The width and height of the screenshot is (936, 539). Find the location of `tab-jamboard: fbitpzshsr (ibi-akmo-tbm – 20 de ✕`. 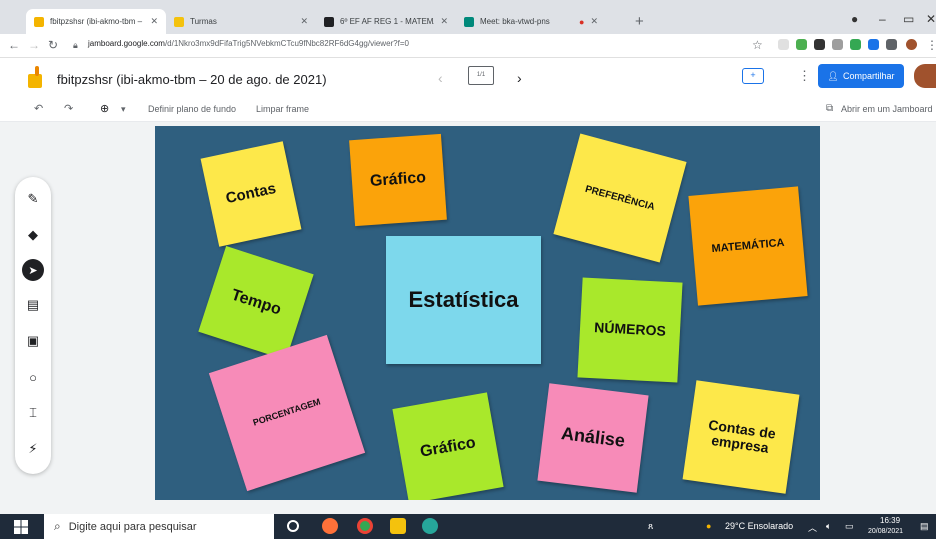

tab-jamboard: fbitpzshsr (ibi-akmo-tbm – 20 de ✕ is located at coordinates (96, 21).